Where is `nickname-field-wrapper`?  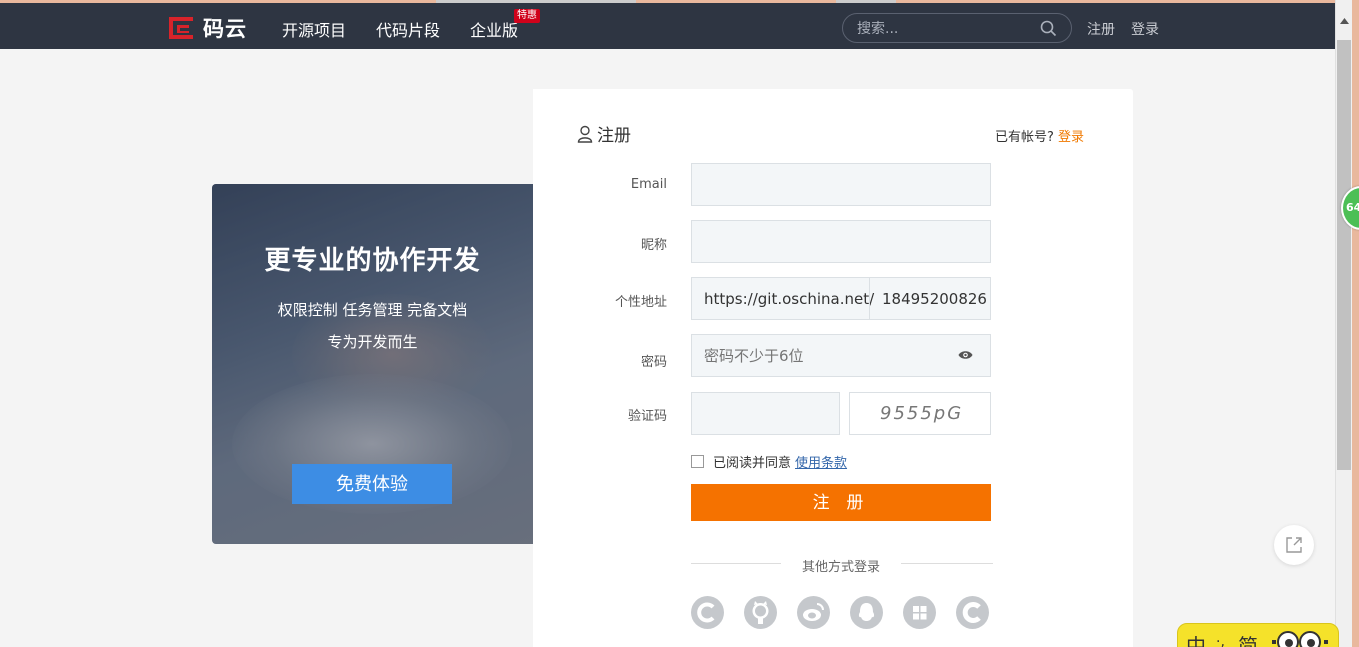
nickname-field-wrapper is located at coordinates (841, 241).